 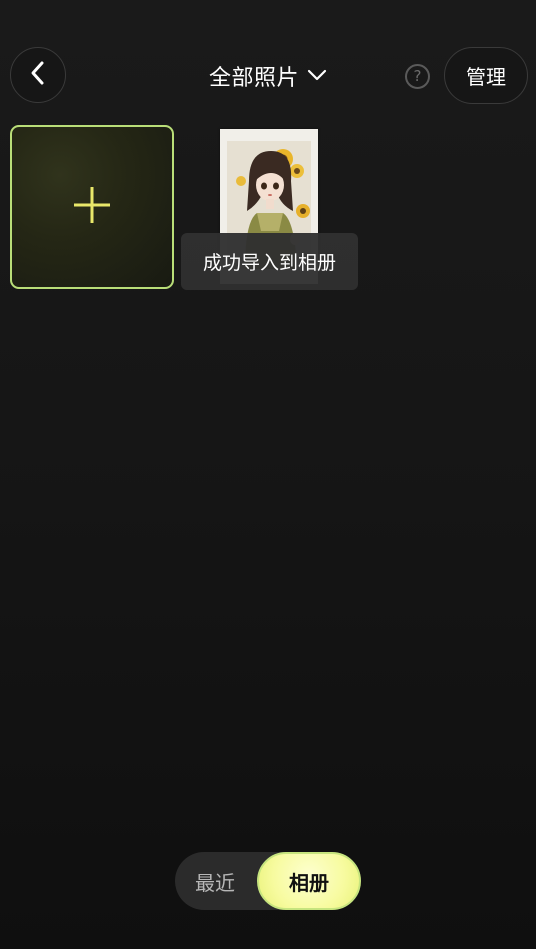 I want to click on manage-button: 管理, so click(x=486, y=75).